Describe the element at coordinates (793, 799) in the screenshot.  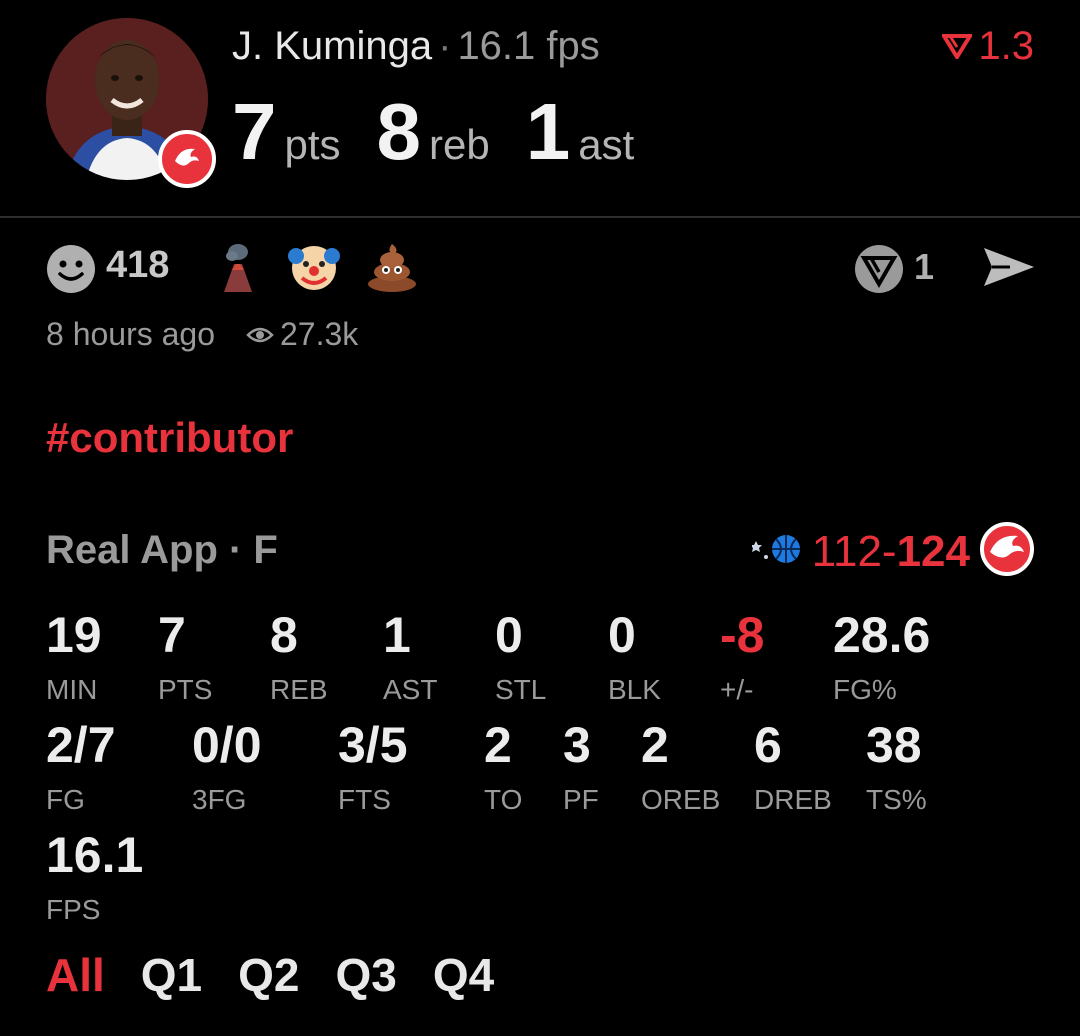
I see `stat-label: DREB` at that location.